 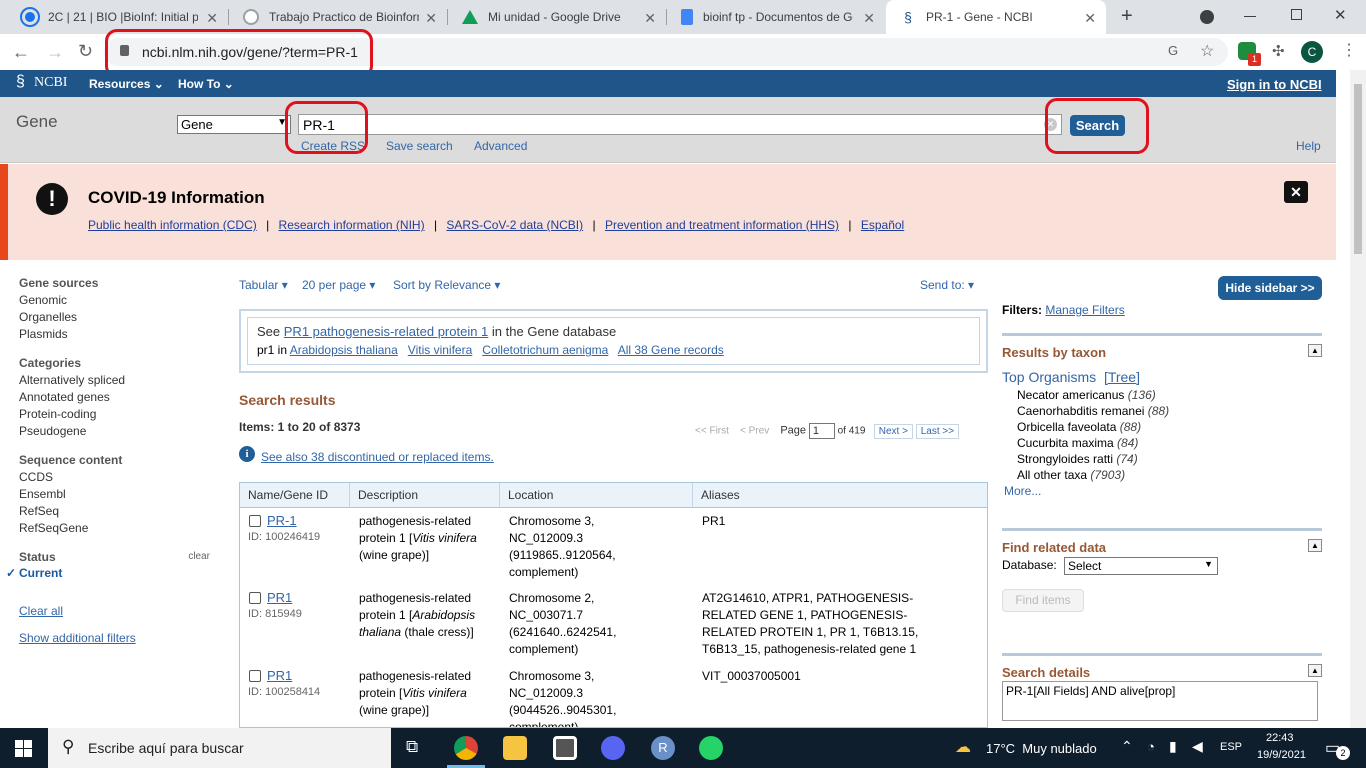 What do you see at coordinates (116, 414) in the screenshot?
I see `filter-protein-coding: Protein-coding` at bounding box center [116, 414].